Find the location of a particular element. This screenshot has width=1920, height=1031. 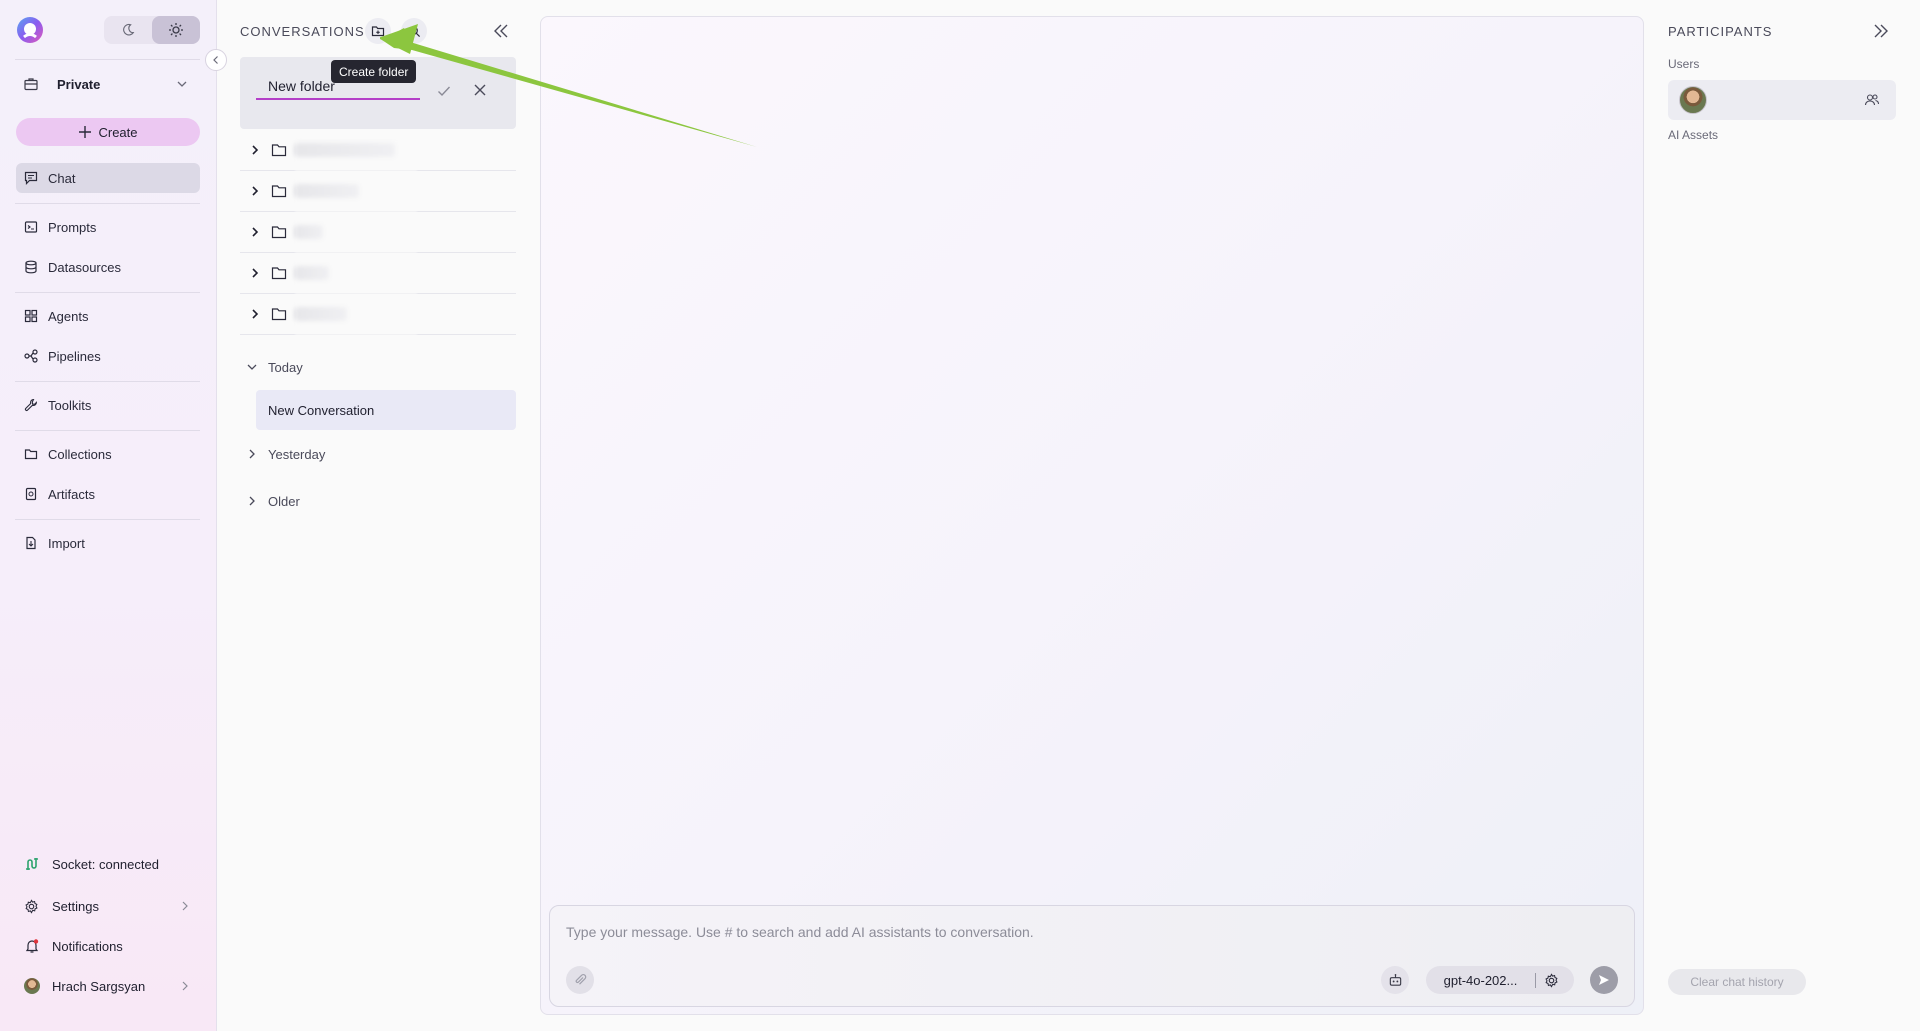

briefcase-icon is located at coordinates (31, 84).